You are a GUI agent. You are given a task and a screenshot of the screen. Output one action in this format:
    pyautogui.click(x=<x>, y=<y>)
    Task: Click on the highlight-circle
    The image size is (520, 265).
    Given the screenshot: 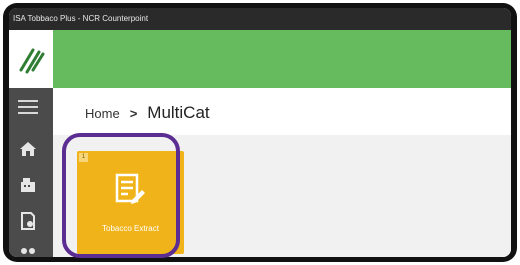 What is the action you would take?
    pyautogui.click(x=121, y=195)
    